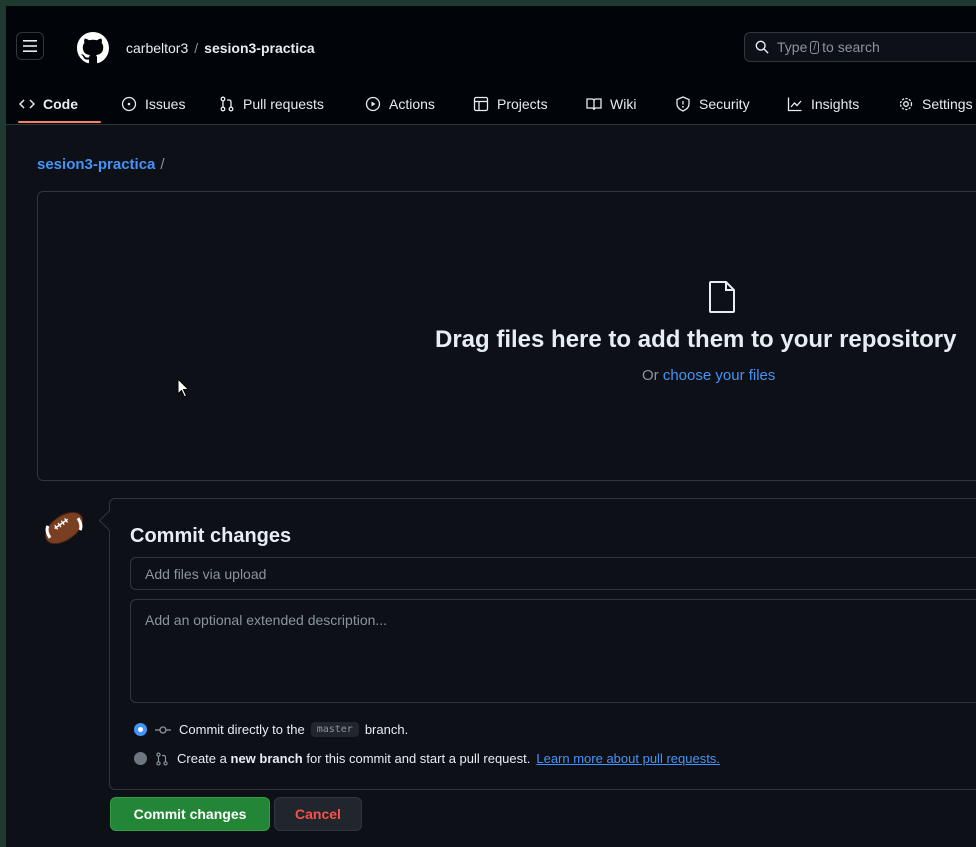  Describe the element at coordinates (259, 48) in the screenshot. I see `repo-link: sesion3-practica` at that location.